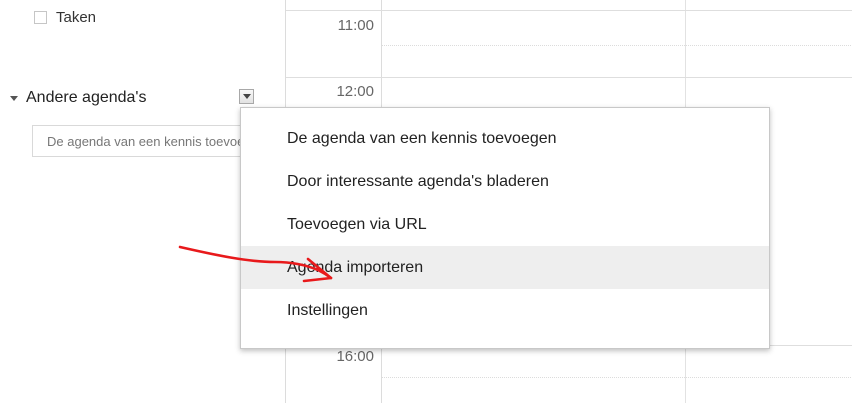 The width and height of the screenshot is (852, 403). What do you see at coordinates (40, 17) in the screenshot?
I see `tasks-checkbox` at bounding box center [40, 17].